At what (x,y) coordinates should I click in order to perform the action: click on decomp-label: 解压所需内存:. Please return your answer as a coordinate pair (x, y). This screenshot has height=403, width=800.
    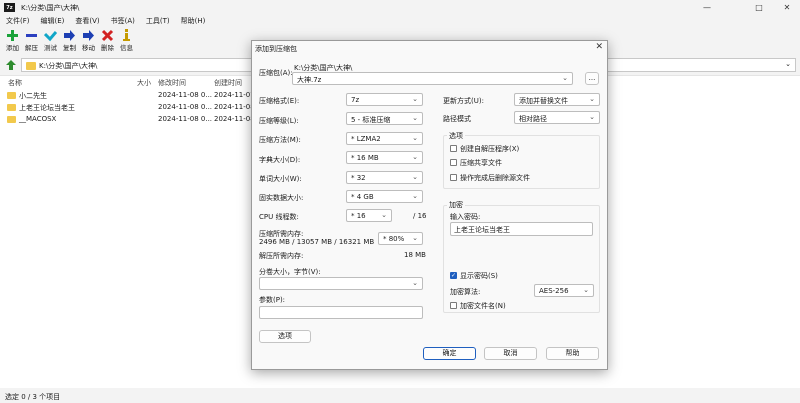
    Looking at the image, I should click on (281, 256).